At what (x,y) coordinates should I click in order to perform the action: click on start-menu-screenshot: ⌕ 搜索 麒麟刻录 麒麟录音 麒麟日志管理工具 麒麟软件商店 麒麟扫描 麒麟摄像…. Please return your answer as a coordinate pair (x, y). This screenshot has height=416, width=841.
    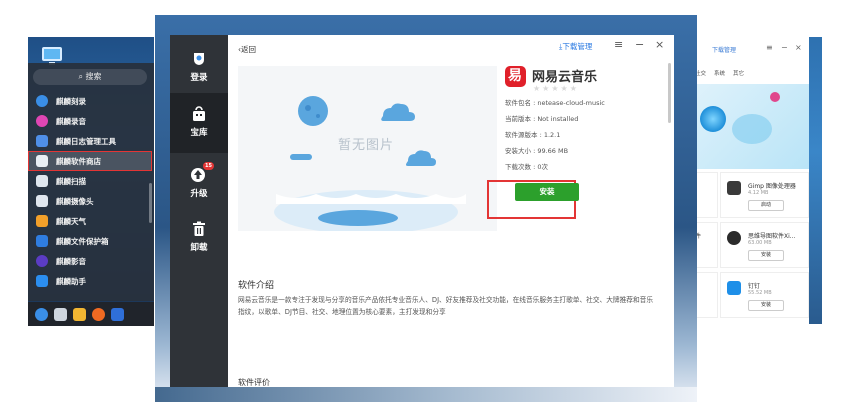
    Looking at the image, I should click on (91, 181).